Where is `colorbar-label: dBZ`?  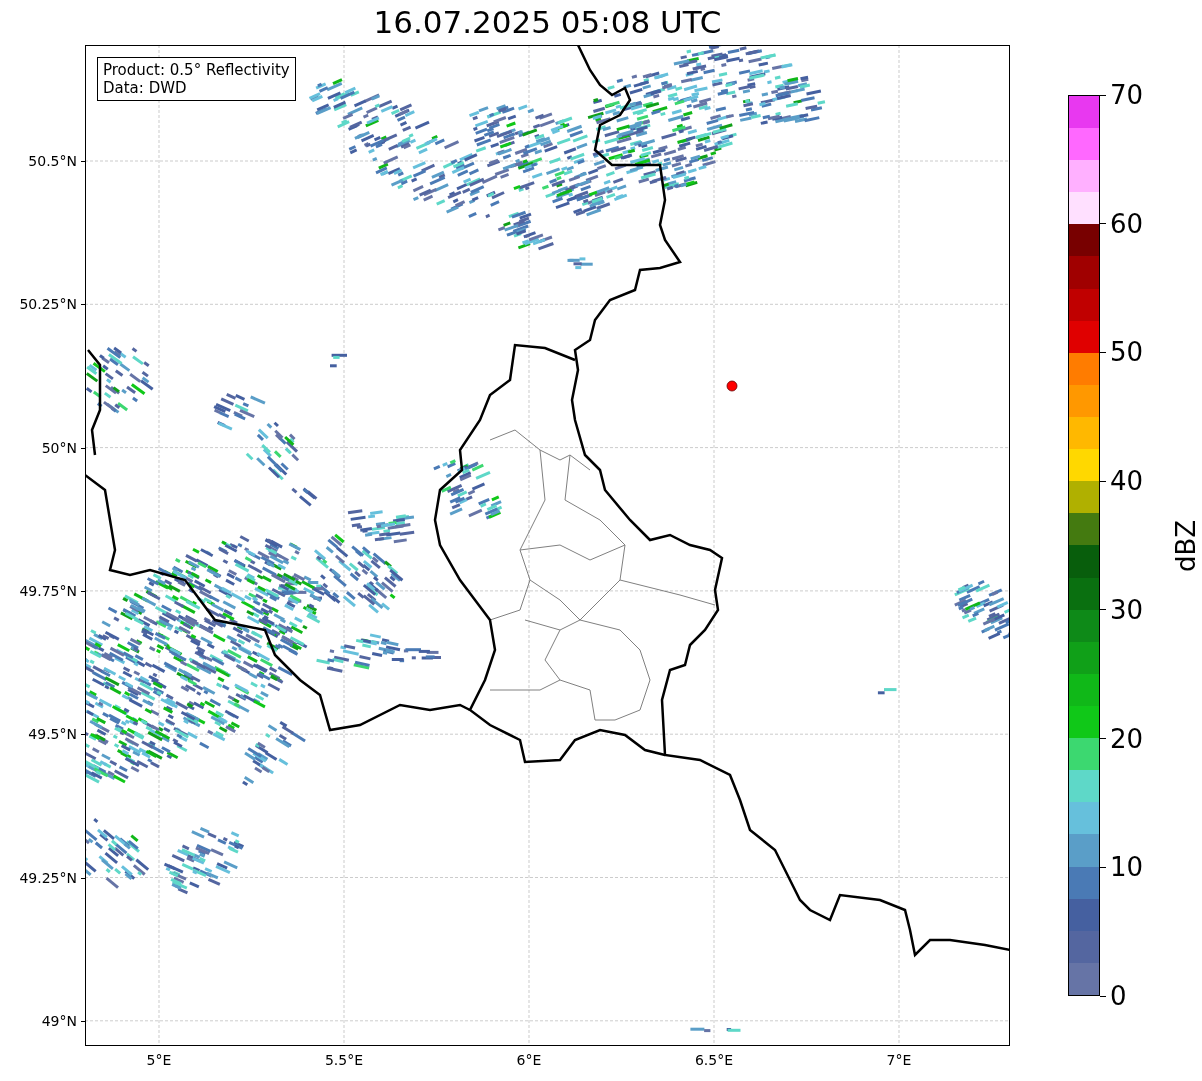
colorbar-label: dBZ is located at coordinates (1186, 545).